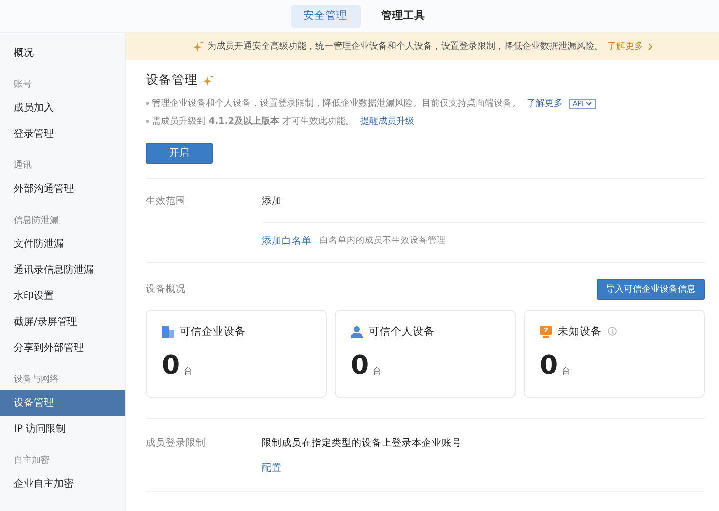 This screenshot has width=719, height=511. Describe the element at coordinates (62, 108) in the screenshot. I see `sidebar-item: 成员加入` at that location.